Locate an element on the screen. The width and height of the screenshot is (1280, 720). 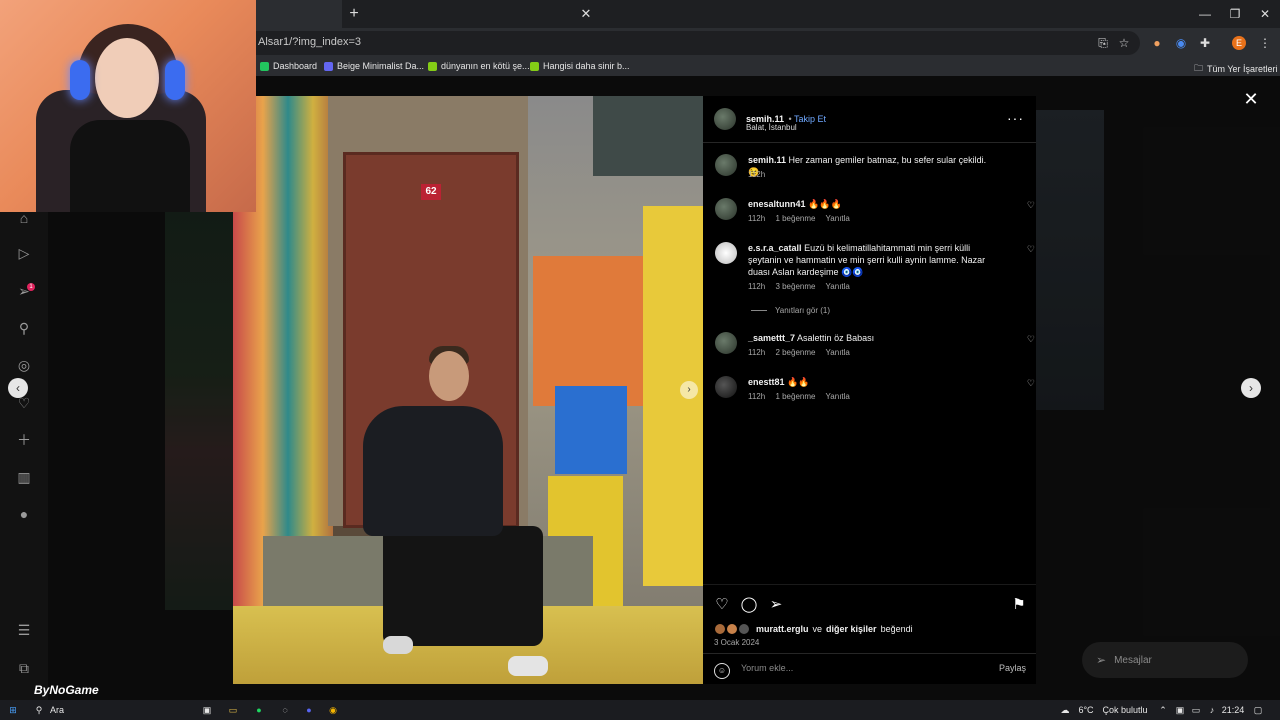
comment-username: e.s.r.a_catall is located at coordinates (775, 248).